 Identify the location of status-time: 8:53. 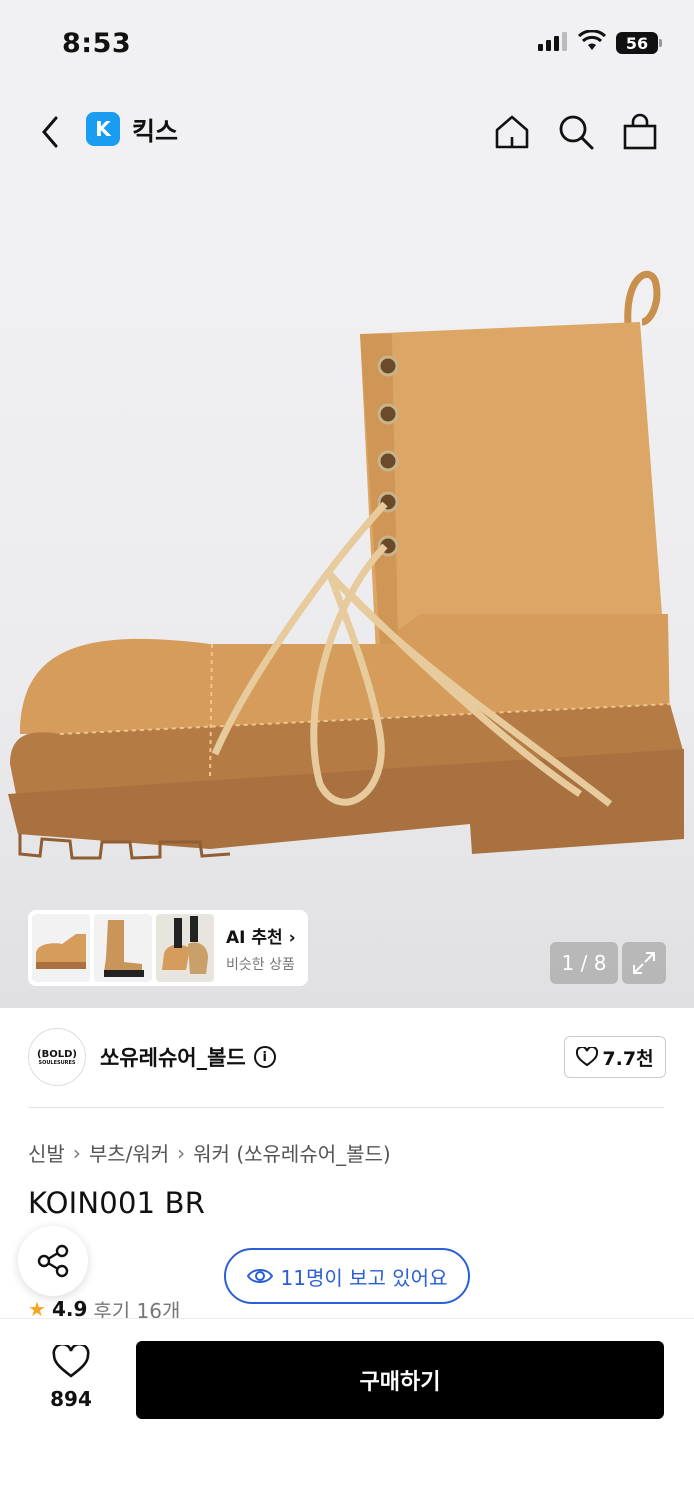
(97, 43).